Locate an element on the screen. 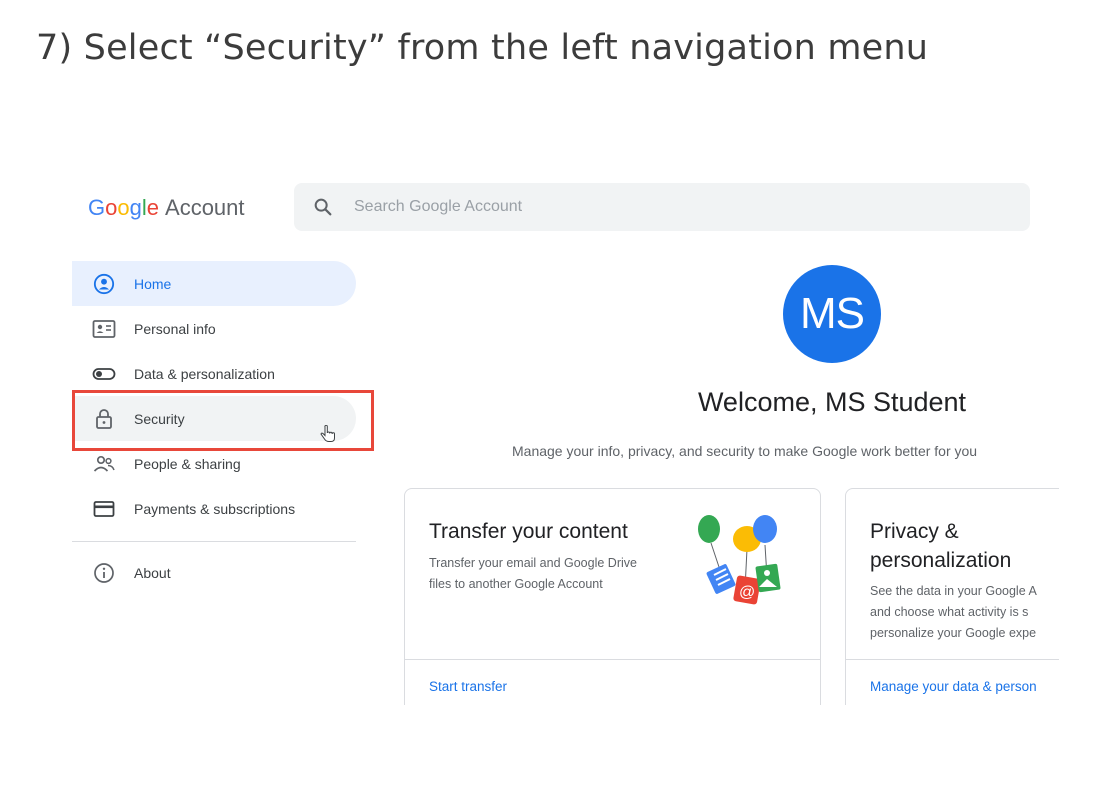 The width and height of the screenshot is (1094, 786). nav-item-label: About is located at coordinates (152, 572).